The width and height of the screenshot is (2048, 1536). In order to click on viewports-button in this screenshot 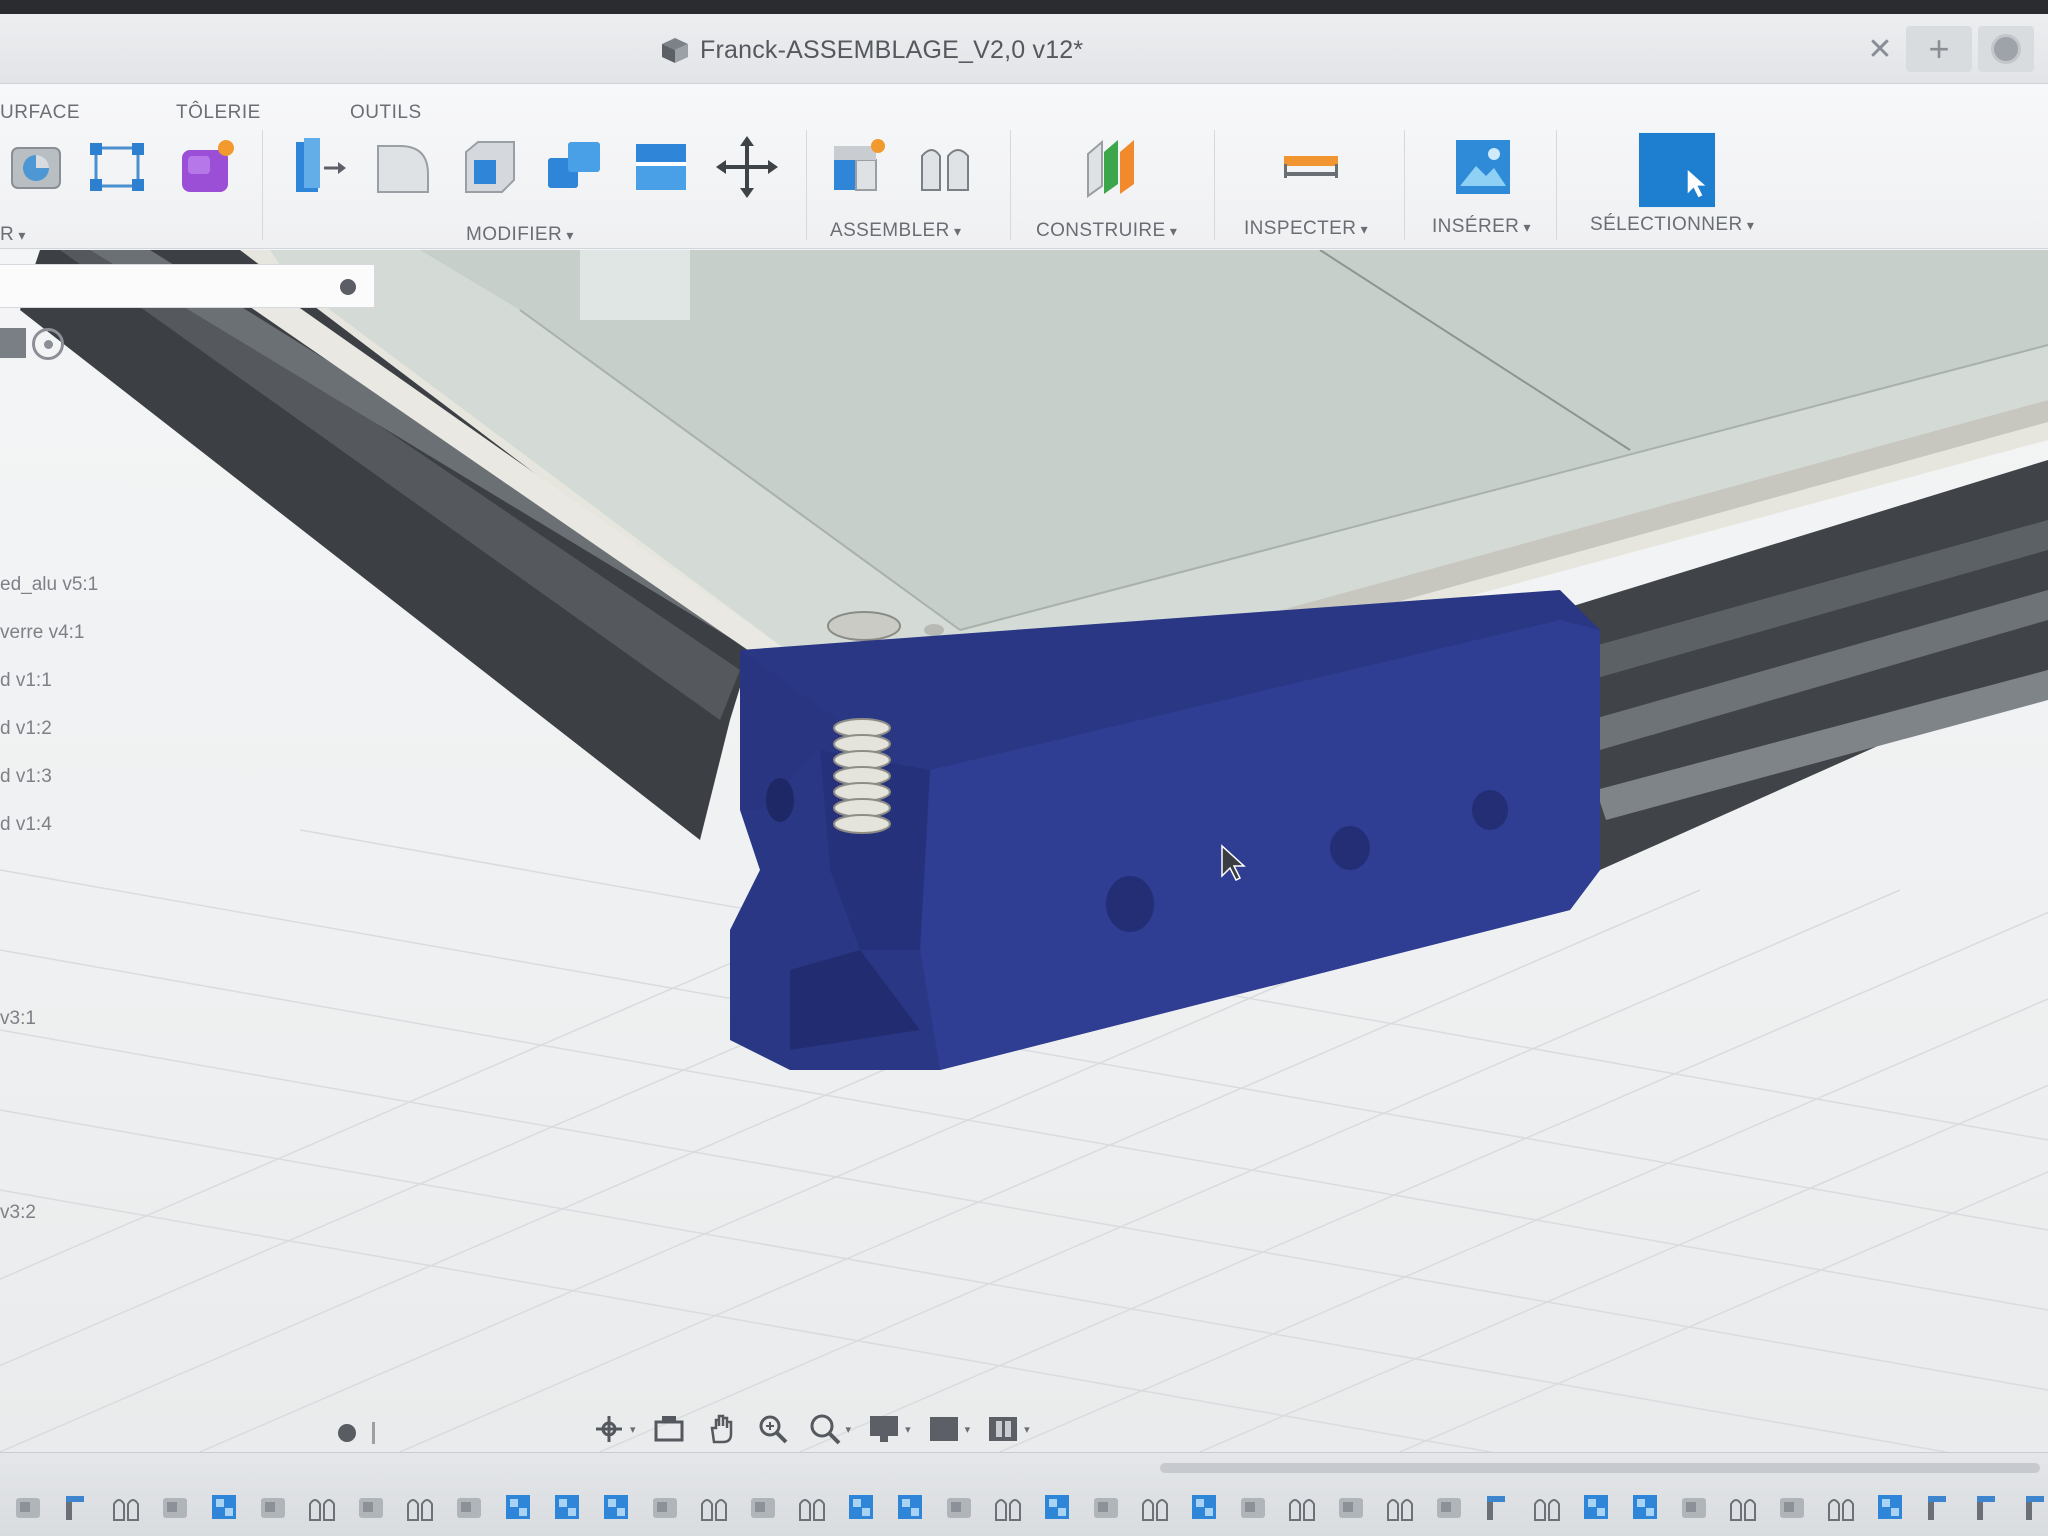, I will do `click(1003, 1429)`.